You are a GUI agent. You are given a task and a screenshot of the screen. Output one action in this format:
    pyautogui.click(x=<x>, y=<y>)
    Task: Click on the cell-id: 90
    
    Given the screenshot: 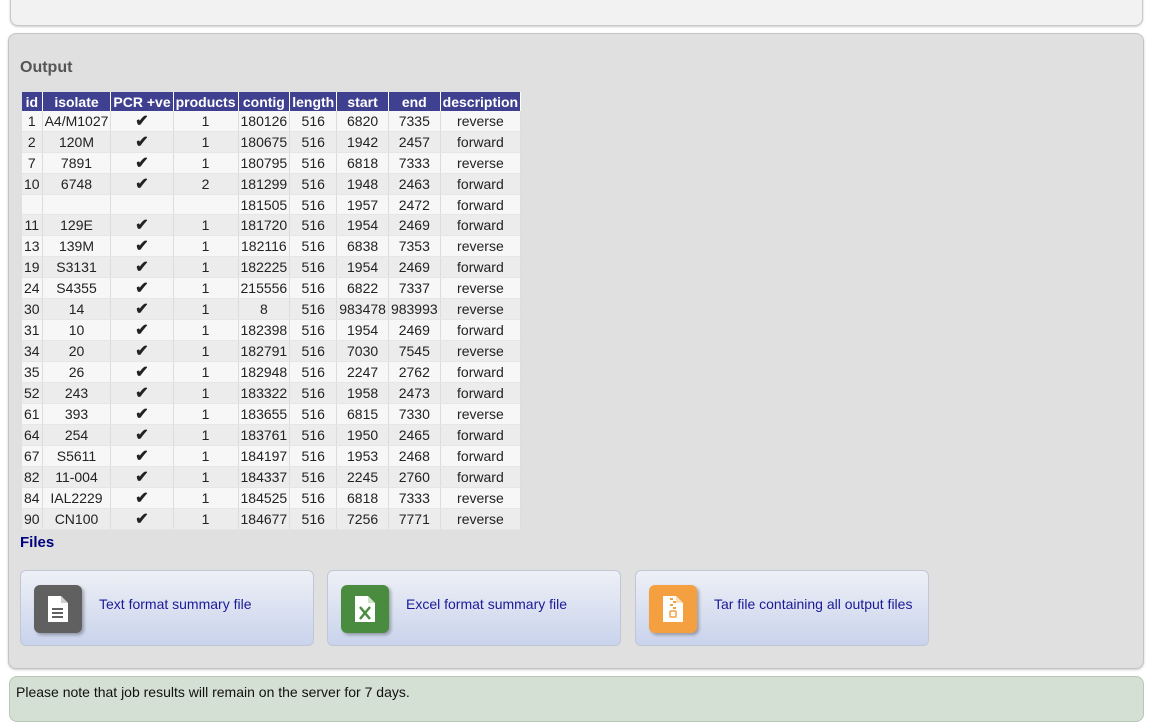 What is the action you would take?
    pyautogui.click(x=32, y=519)
    